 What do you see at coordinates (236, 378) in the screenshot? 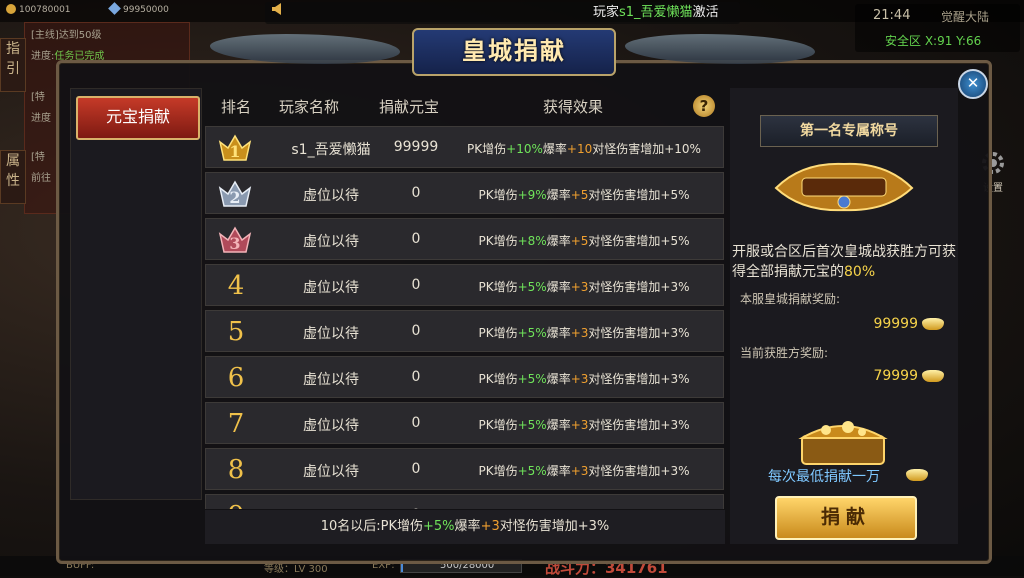
I see `rank-number: 6` at bounding box center [236, 378].